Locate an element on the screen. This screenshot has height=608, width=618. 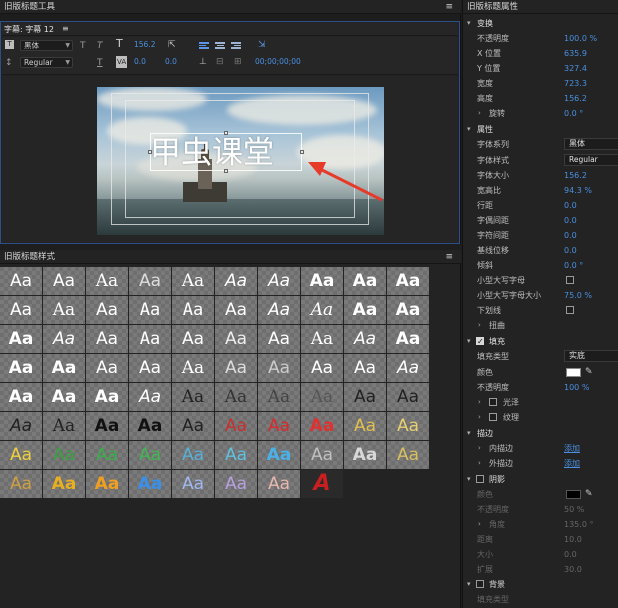
align-left-icon is located at coordinates (204, 45).